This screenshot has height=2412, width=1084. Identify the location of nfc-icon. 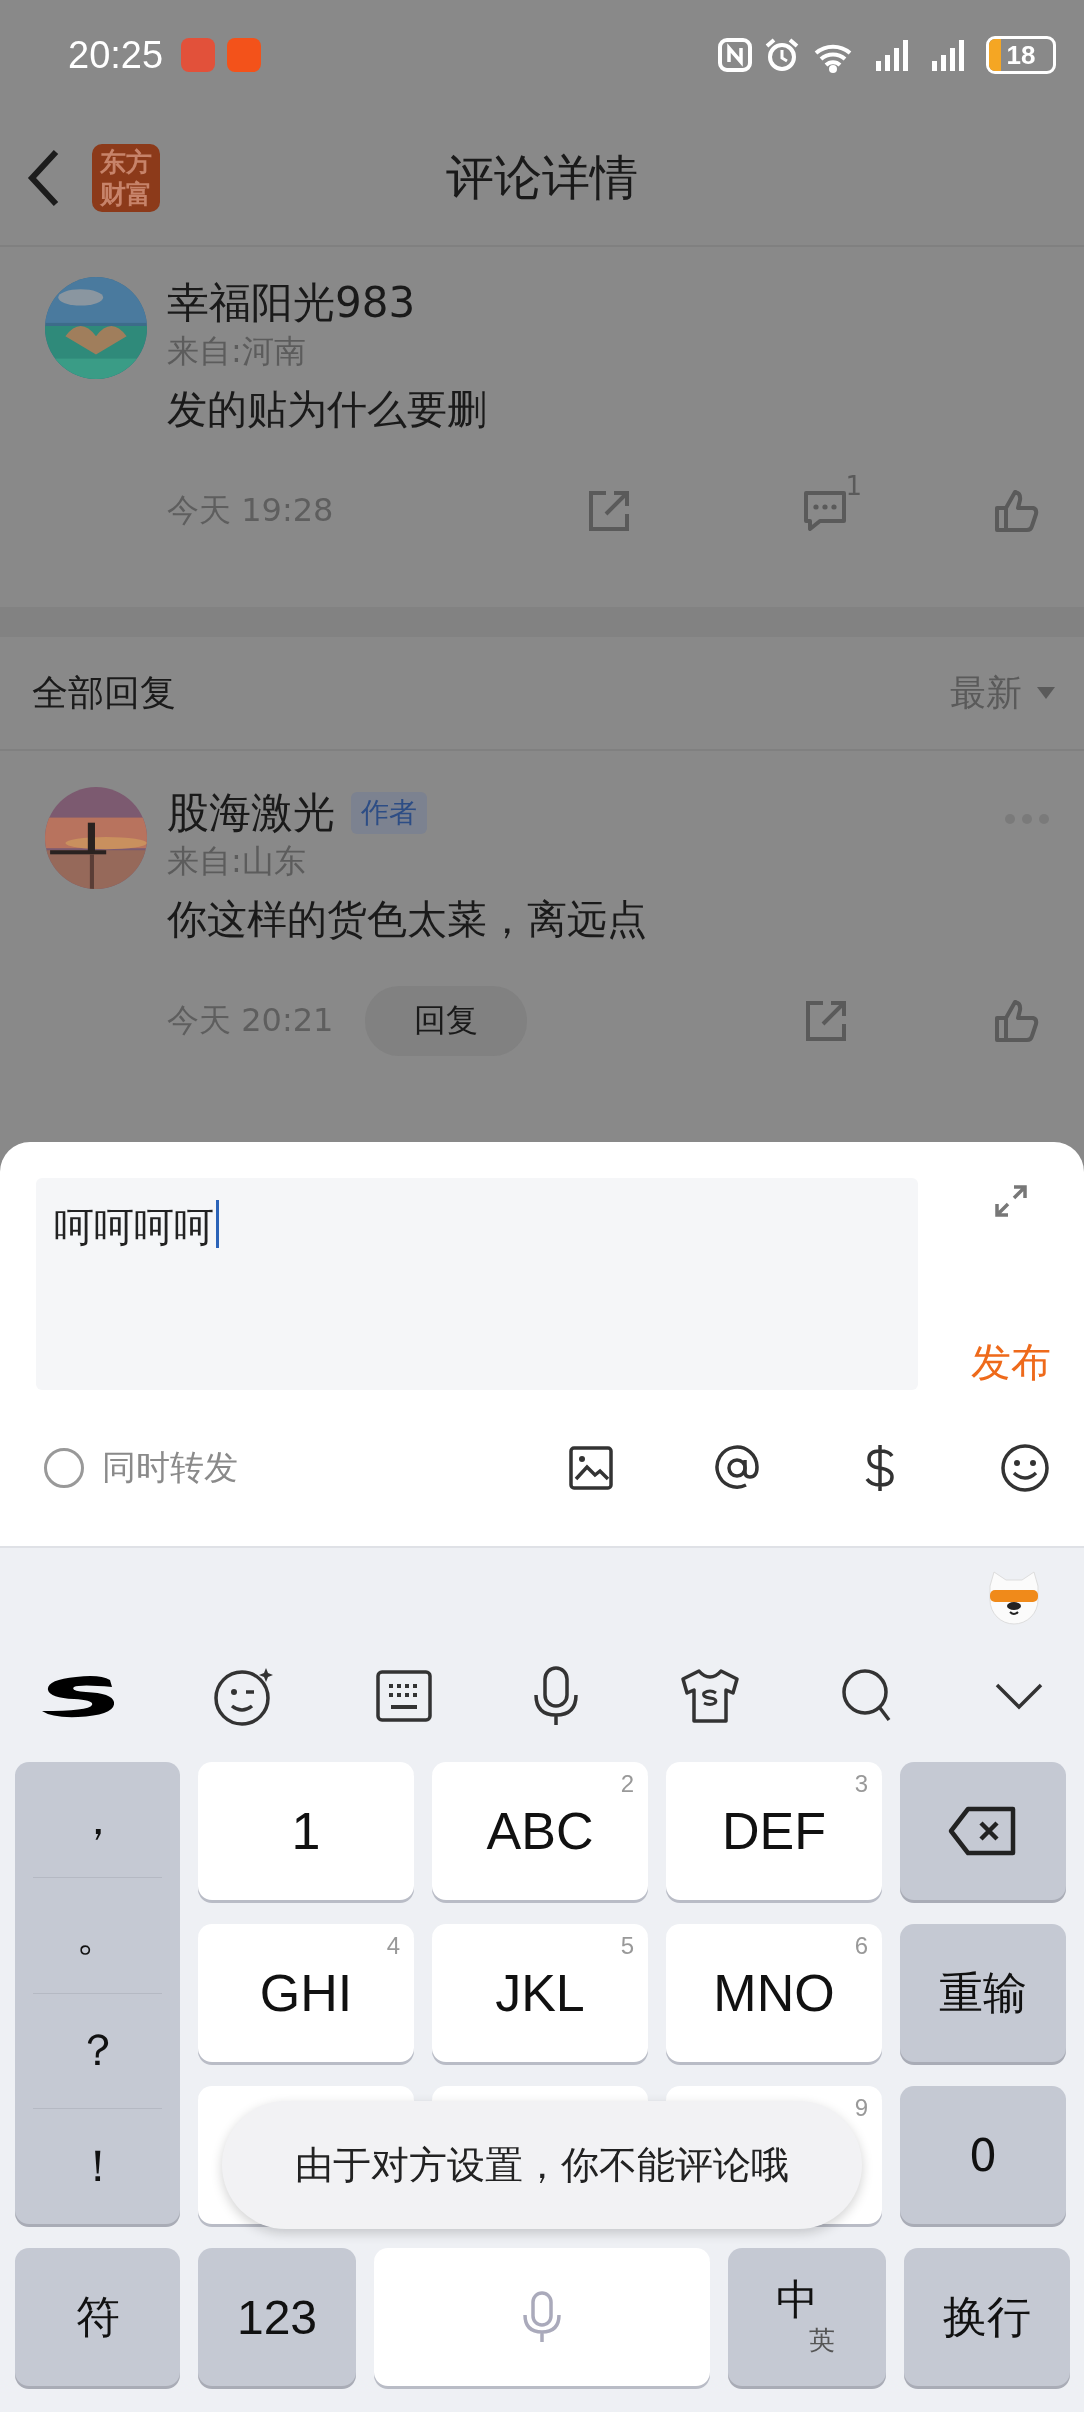
(735, 55).